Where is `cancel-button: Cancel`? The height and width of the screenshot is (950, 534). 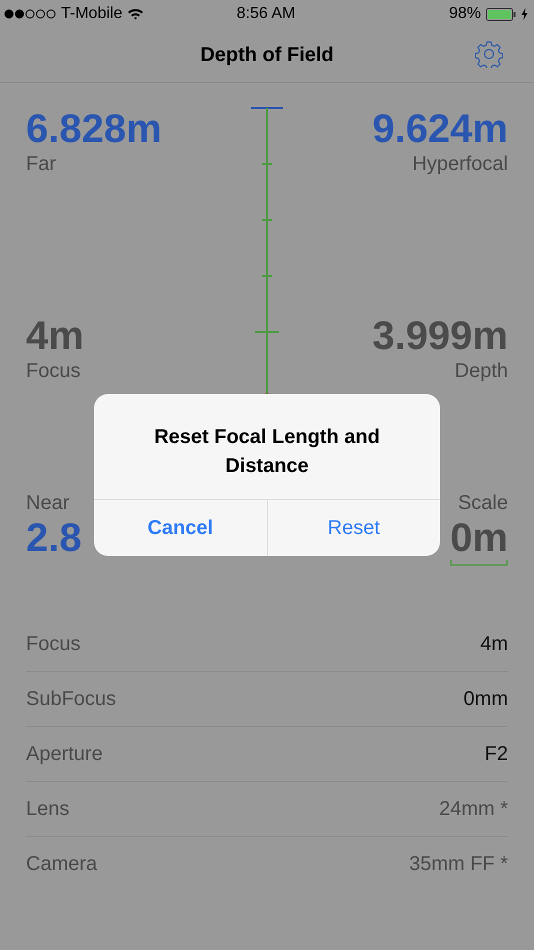
cancel-button: Cancel is located at coordinates (180, 528).